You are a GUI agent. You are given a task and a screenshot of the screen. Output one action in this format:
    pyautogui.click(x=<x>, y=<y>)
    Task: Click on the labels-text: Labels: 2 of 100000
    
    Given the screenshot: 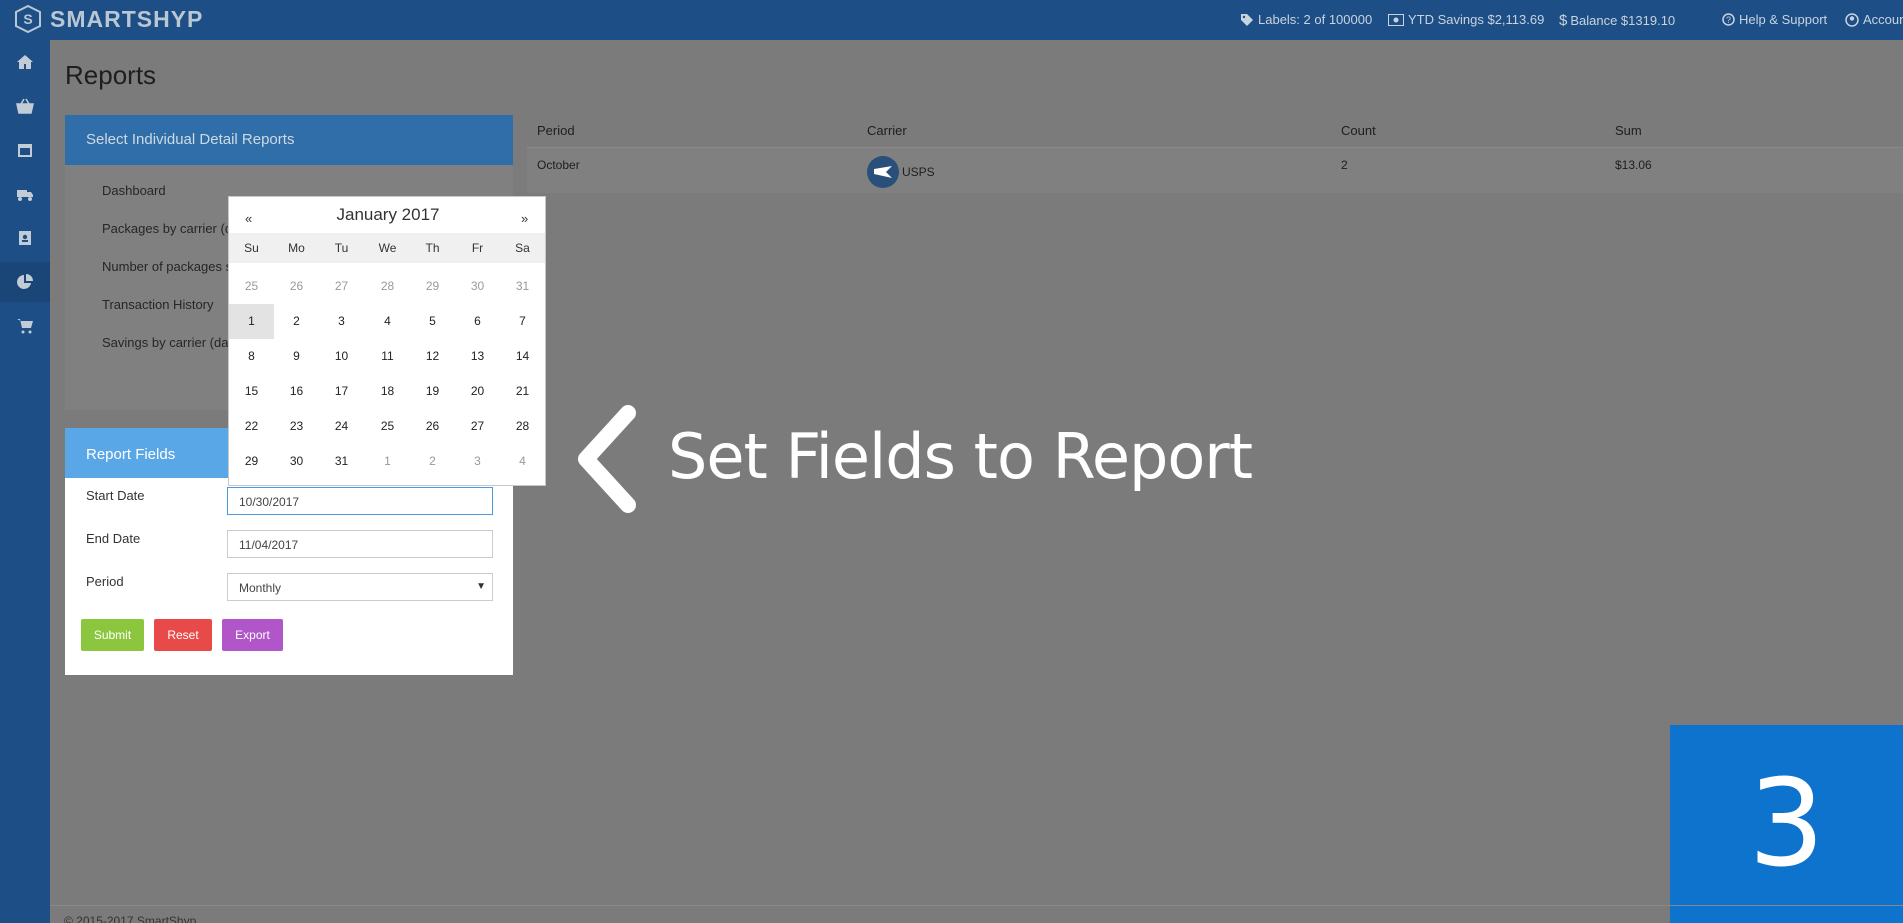 What is the action you would take?
    pyautogui.click(x=1315, y=19)
    